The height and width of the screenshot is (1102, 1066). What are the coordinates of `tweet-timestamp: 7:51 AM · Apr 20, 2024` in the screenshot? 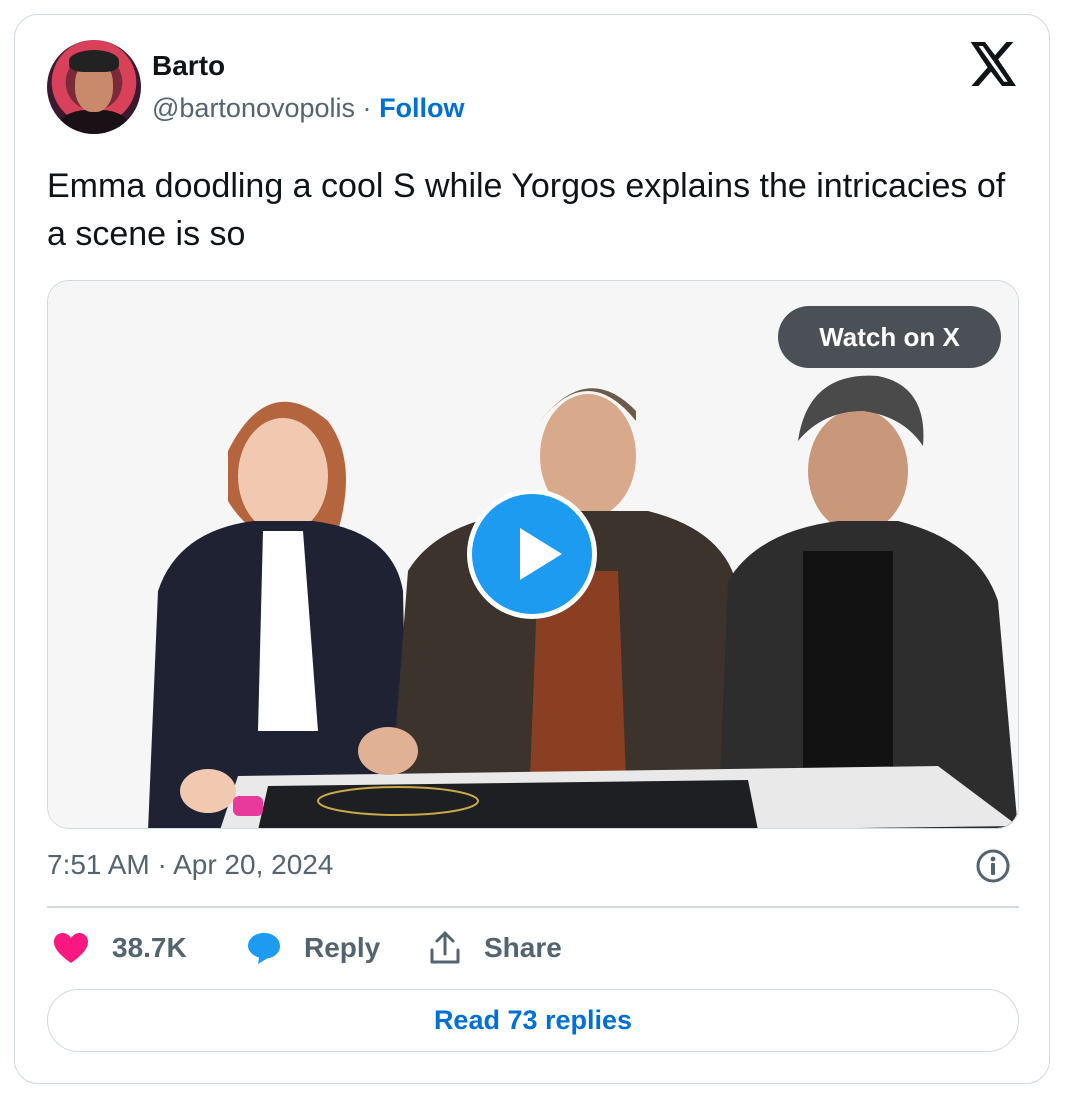 It's located at (190, 865).